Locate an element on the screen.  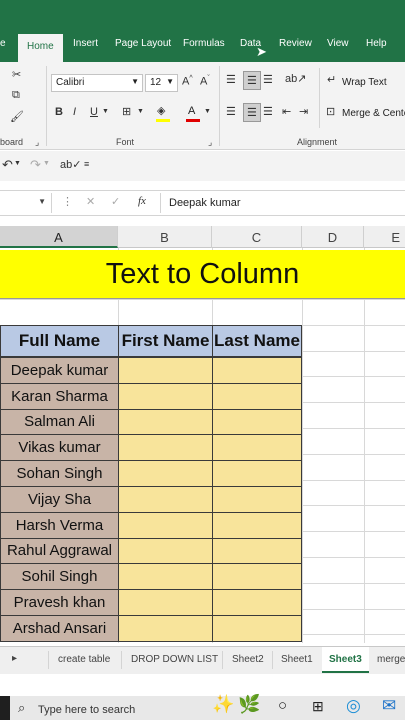
merge-center-icon: ⊡ is located at coordinates (330, 111).